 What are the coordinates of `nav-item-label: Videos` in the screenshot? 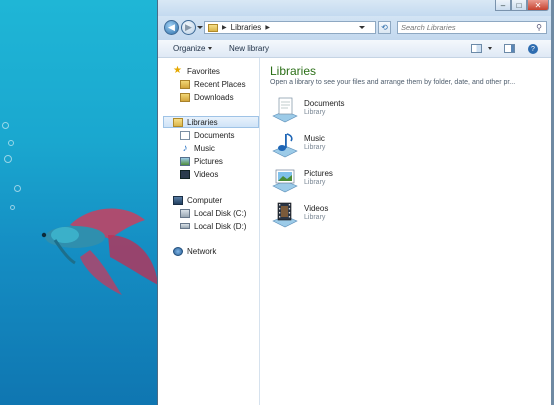 It's located at (206, 174).